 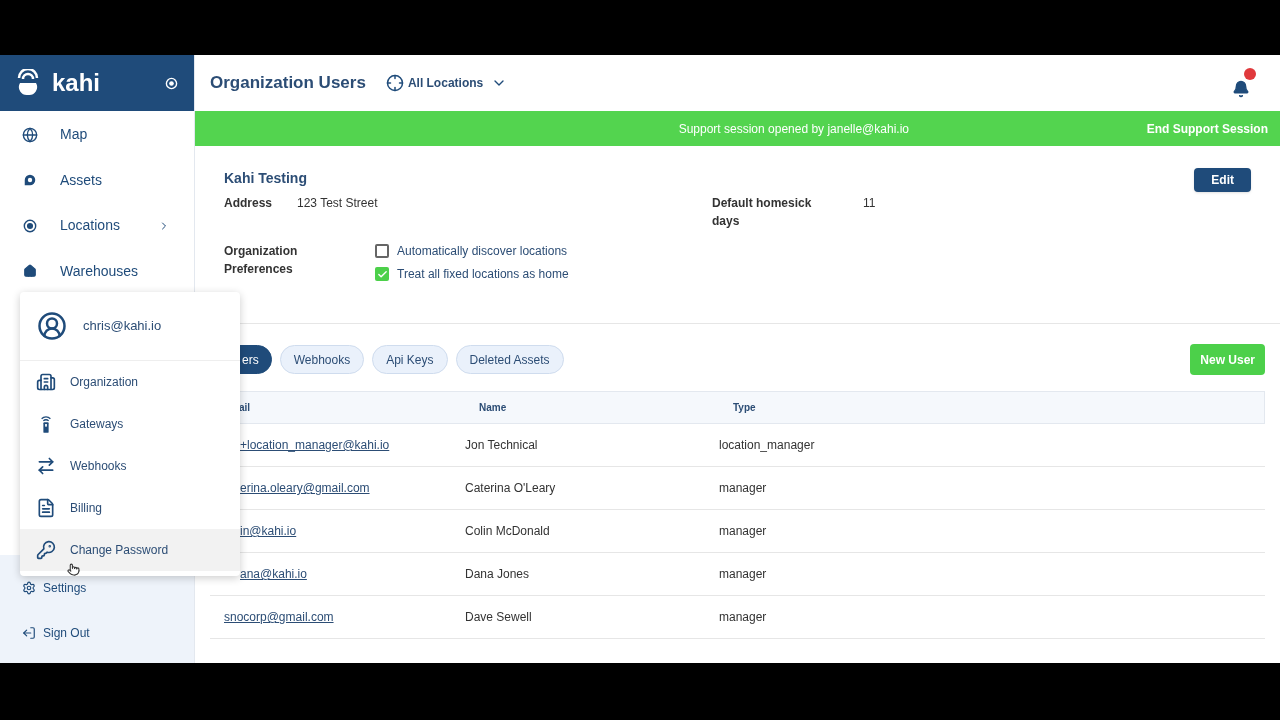 What do you see at coordinates (509, 359) in the screenshot?
I see `tab: Deleted Assets` at bounding box center [509, 359].